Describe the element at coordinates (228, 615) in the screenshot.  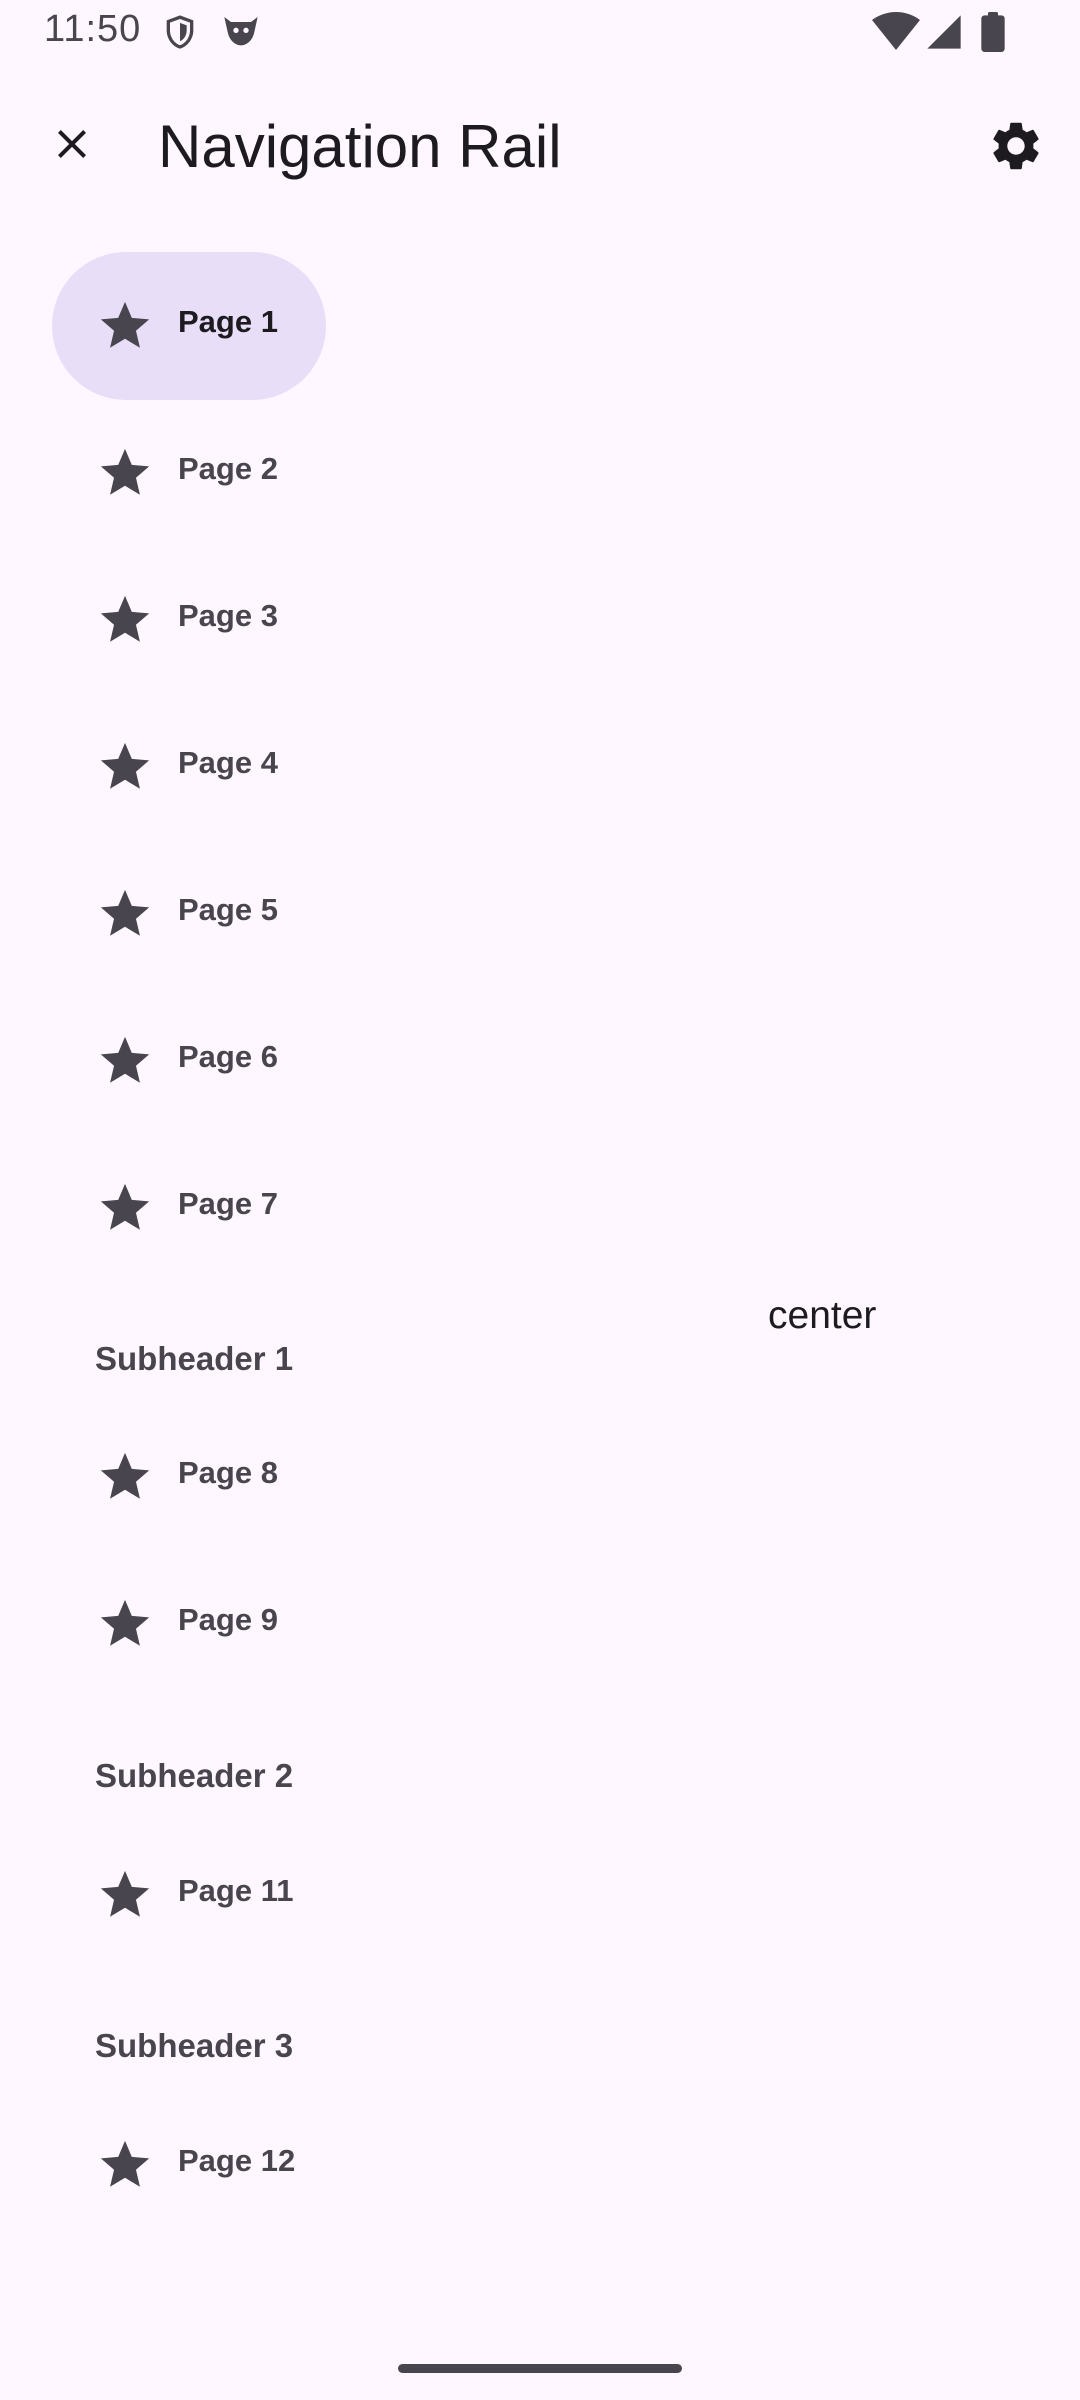
I see `nav-item-label: Page 3` at that location.